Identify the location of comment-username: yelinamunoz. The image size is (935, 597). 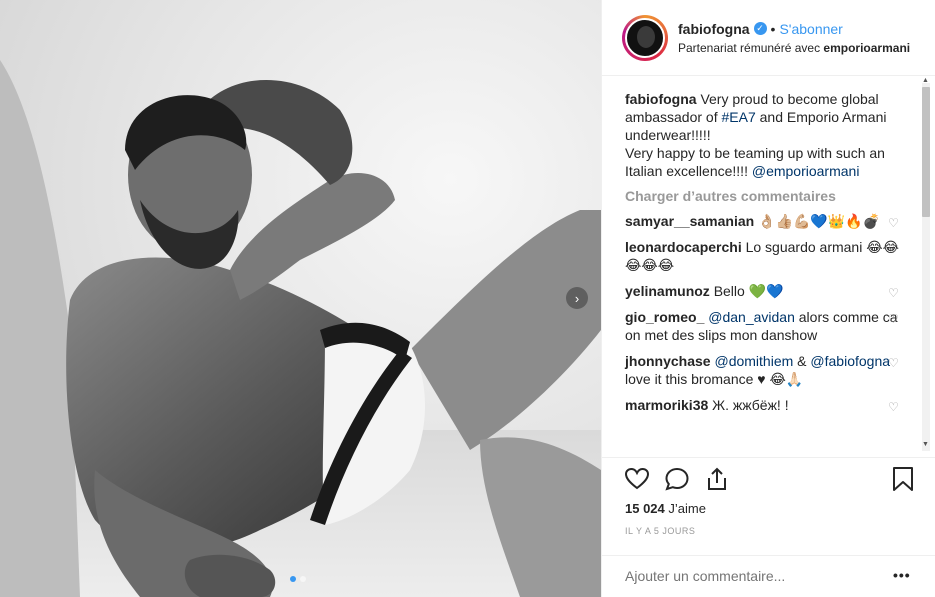
(667, 291).